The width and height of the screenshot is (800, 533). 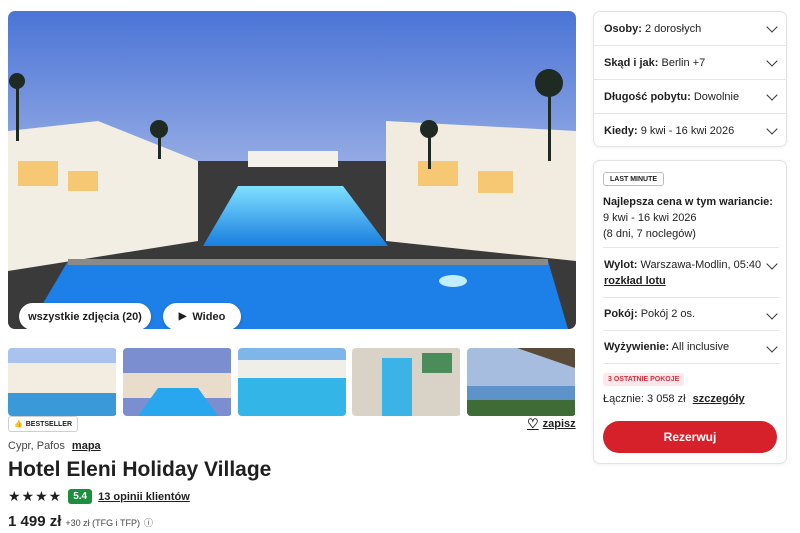 What do you see at coordinates (649, 234) in the screenshot?
I see `offer-duration: (8 dni, 7 noclegów)` at bounding box center [649, 234].